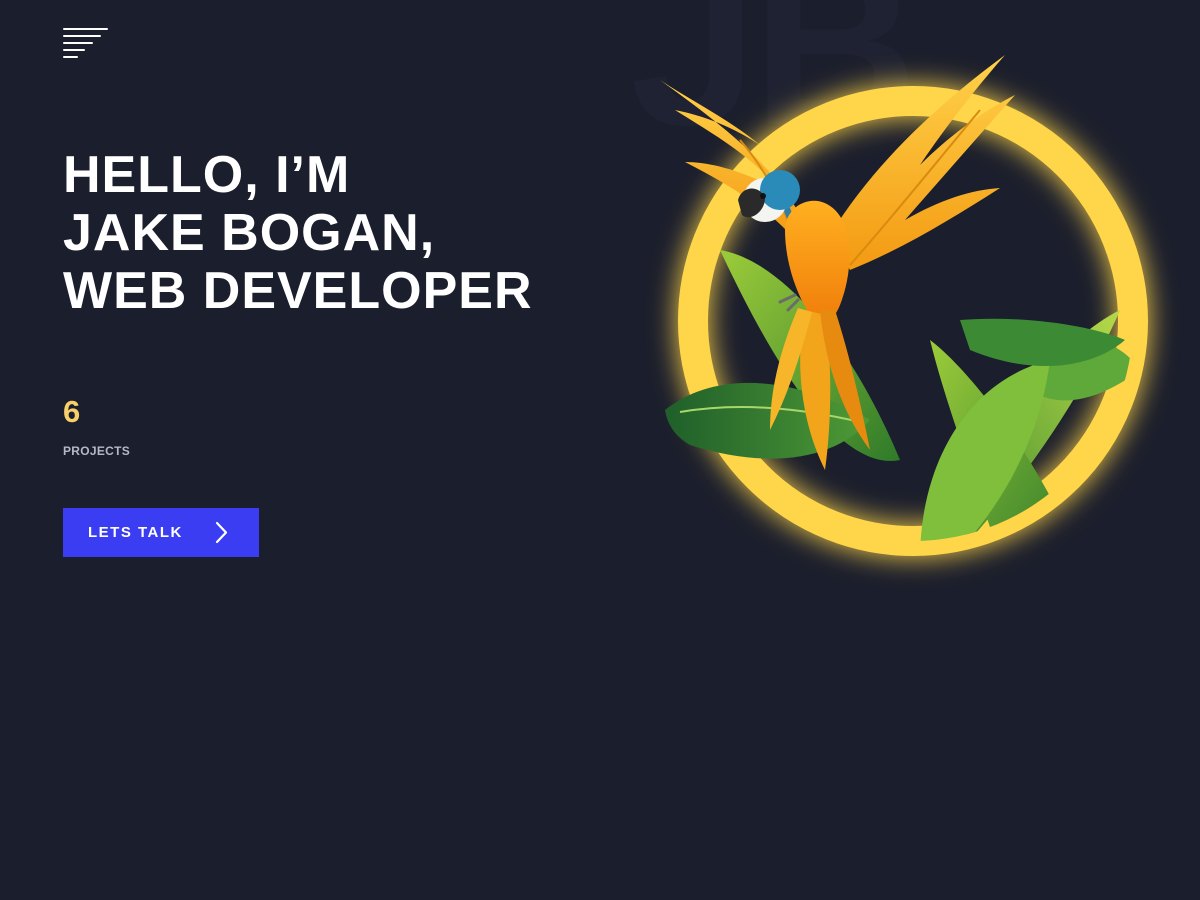 Image resolution: width=1200 pixels, height=900 pixels. What do you see at coordinates (298, 291) in the screenshot?
I see `headline-line-3: WEB DEVELOPER` at bounding box center [298, 291].